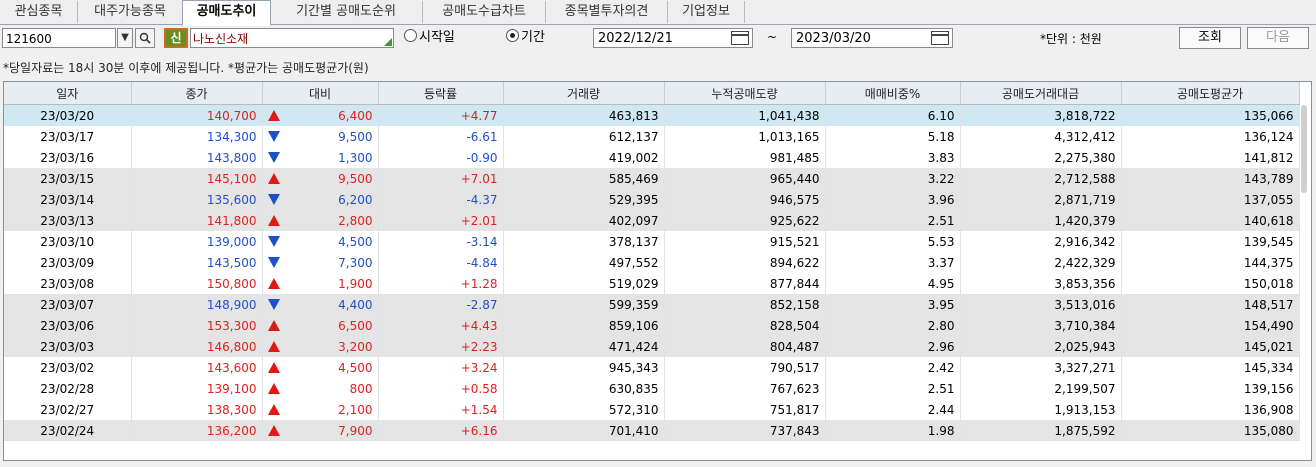 The width and height of the screenshot is (1316, 467). I want to click on down-arrow-icon, so click(274, 241).